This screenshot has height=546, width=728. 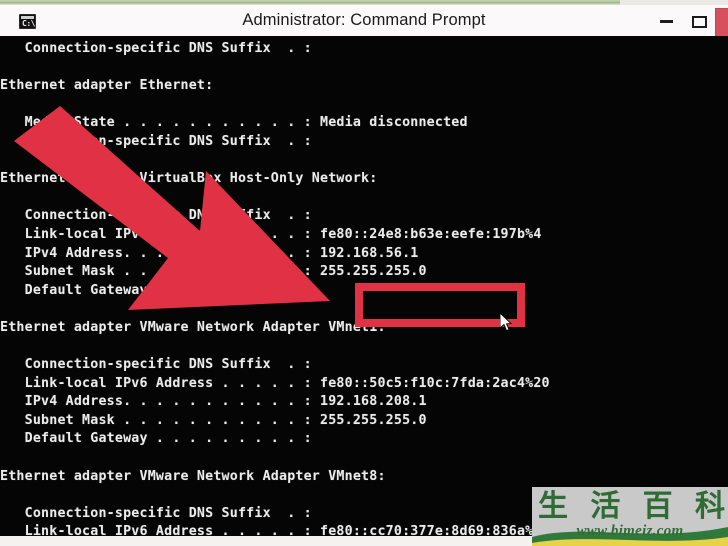 I want to click on watermark-characters: 生 活 百 科, so click(x=632, y=507).